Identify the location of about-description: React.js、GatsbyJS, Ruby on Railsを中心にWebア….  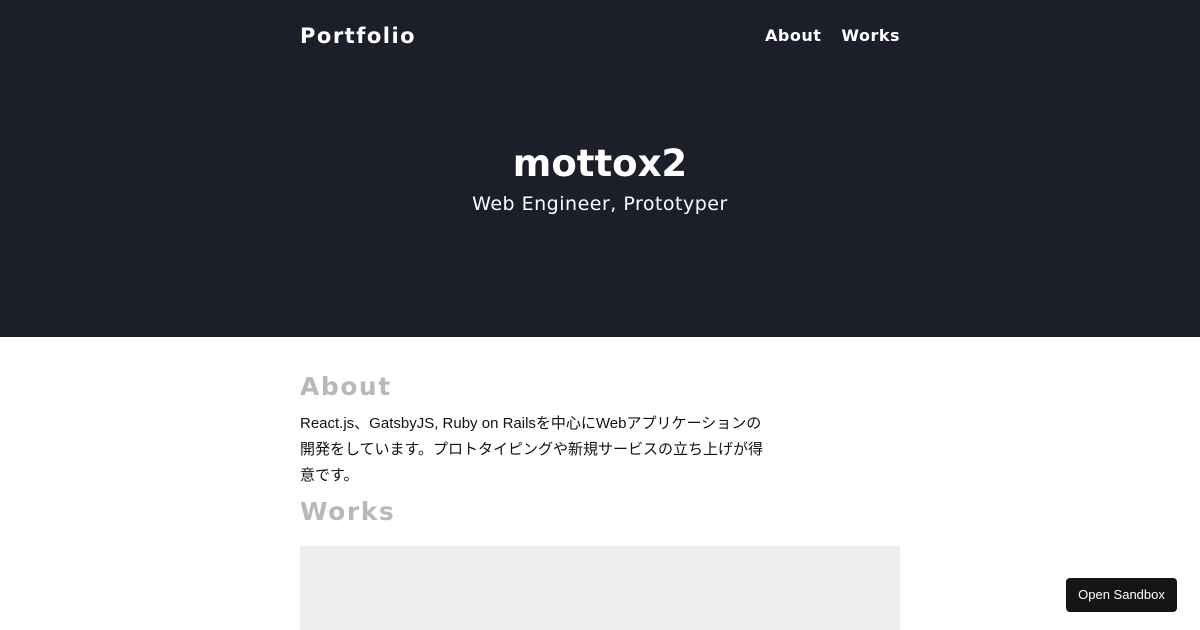
(532, 449).